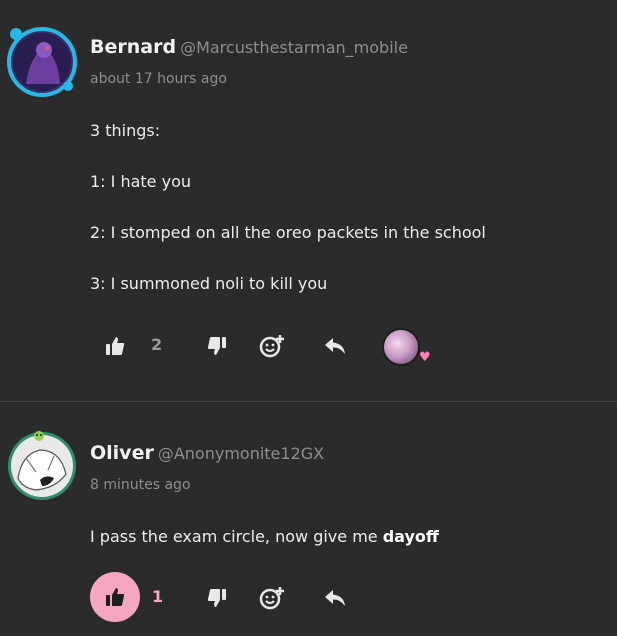 The width and height of the screenshot is (617, 636). Describe the element at coordinates (158, 79) in the screenshot. I see `timestamp: about 17 hours ago` at that location.